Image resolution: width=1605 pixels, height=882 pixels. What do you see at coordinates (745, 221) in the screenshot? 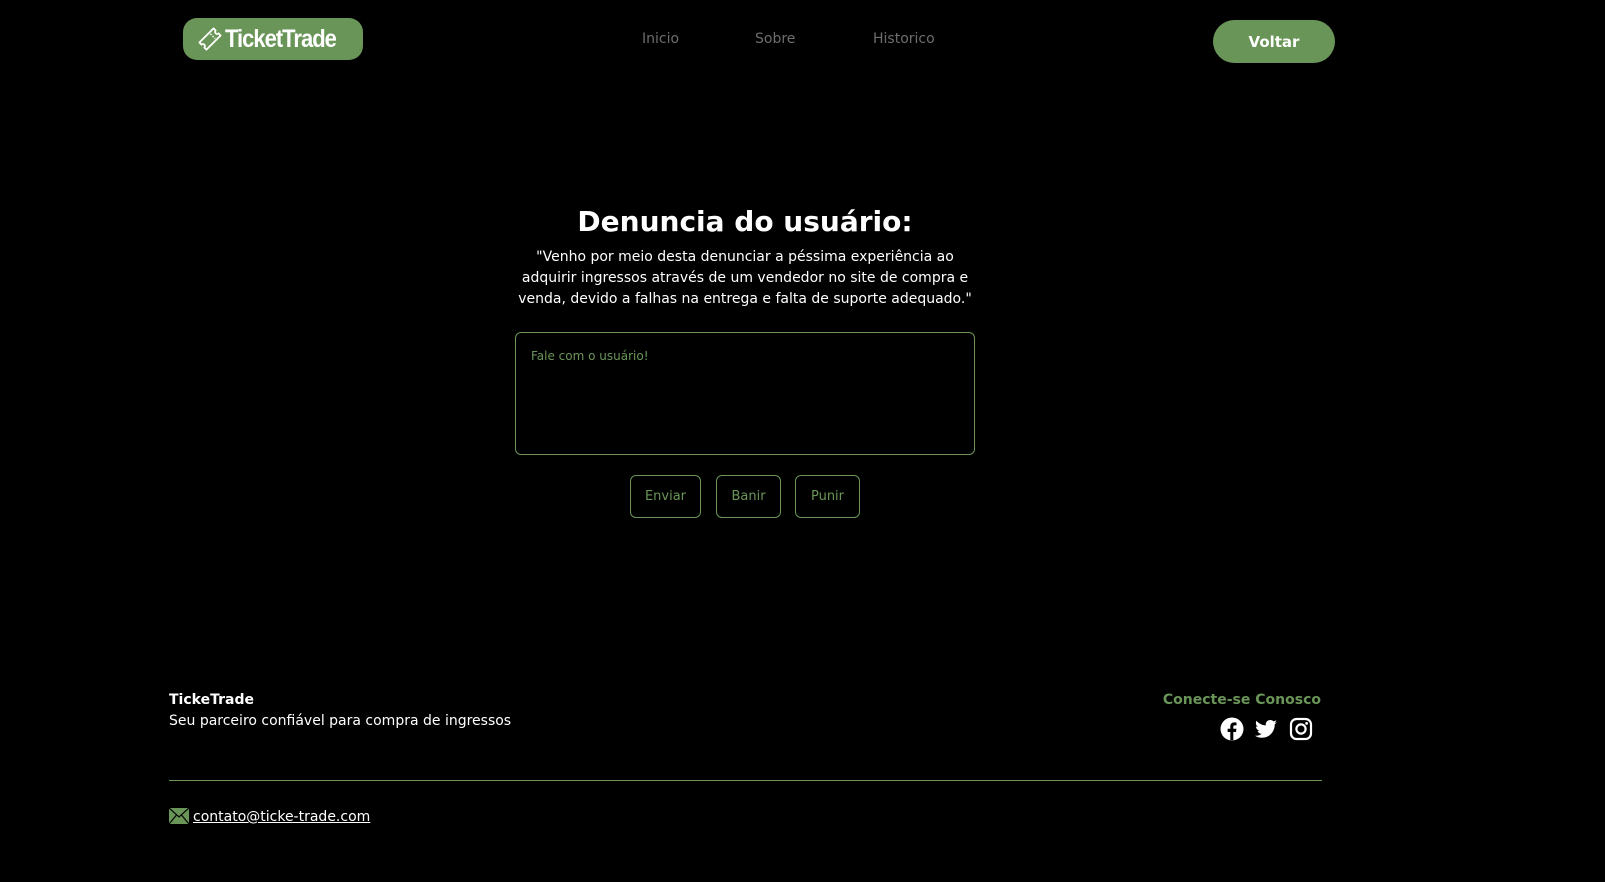
I see `page-title: Denuncia do usuário:` at bounding box center [745, 221].